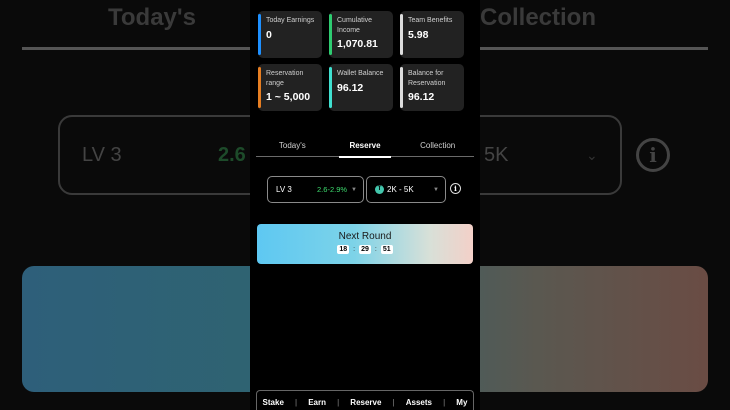  I want to click on bg-range: 5K, so click(496, 155).